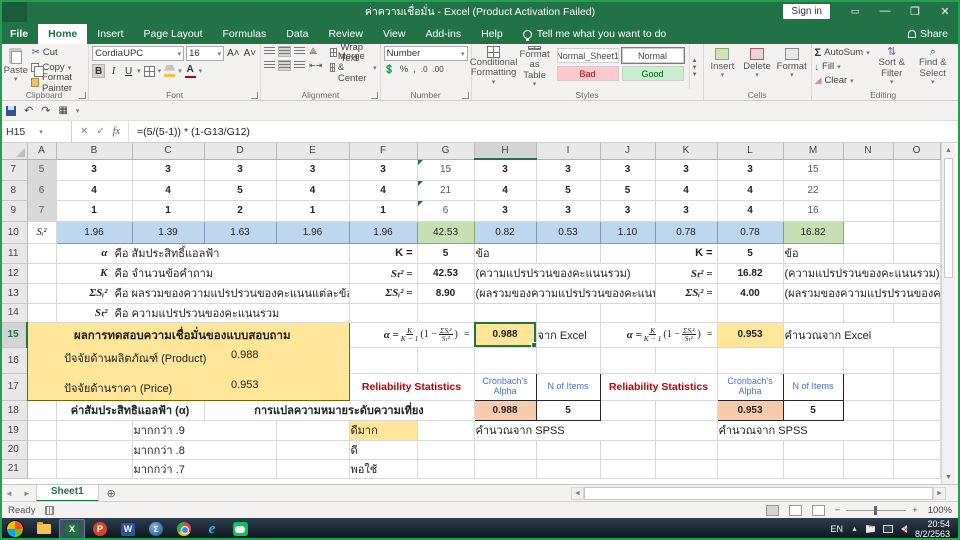  What do you see at coordinates (203, 273) in the screenshot?
I see `cell-B12-def: K คือ จำนวนข้อคำถาม` at bounding box center [203, 273].